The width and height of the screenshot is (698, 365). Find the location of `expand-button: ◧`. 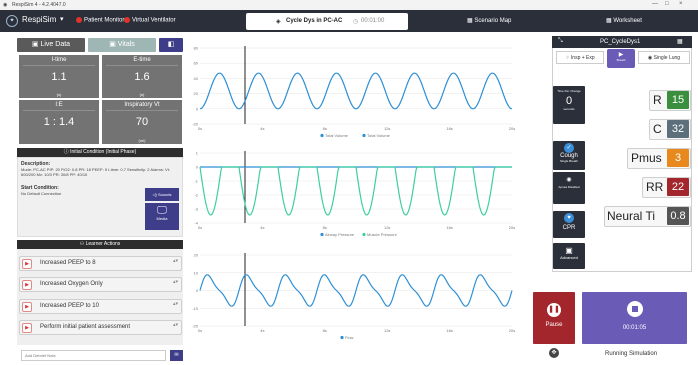

expand-button: ◧ is located at coordinates (171, 45).